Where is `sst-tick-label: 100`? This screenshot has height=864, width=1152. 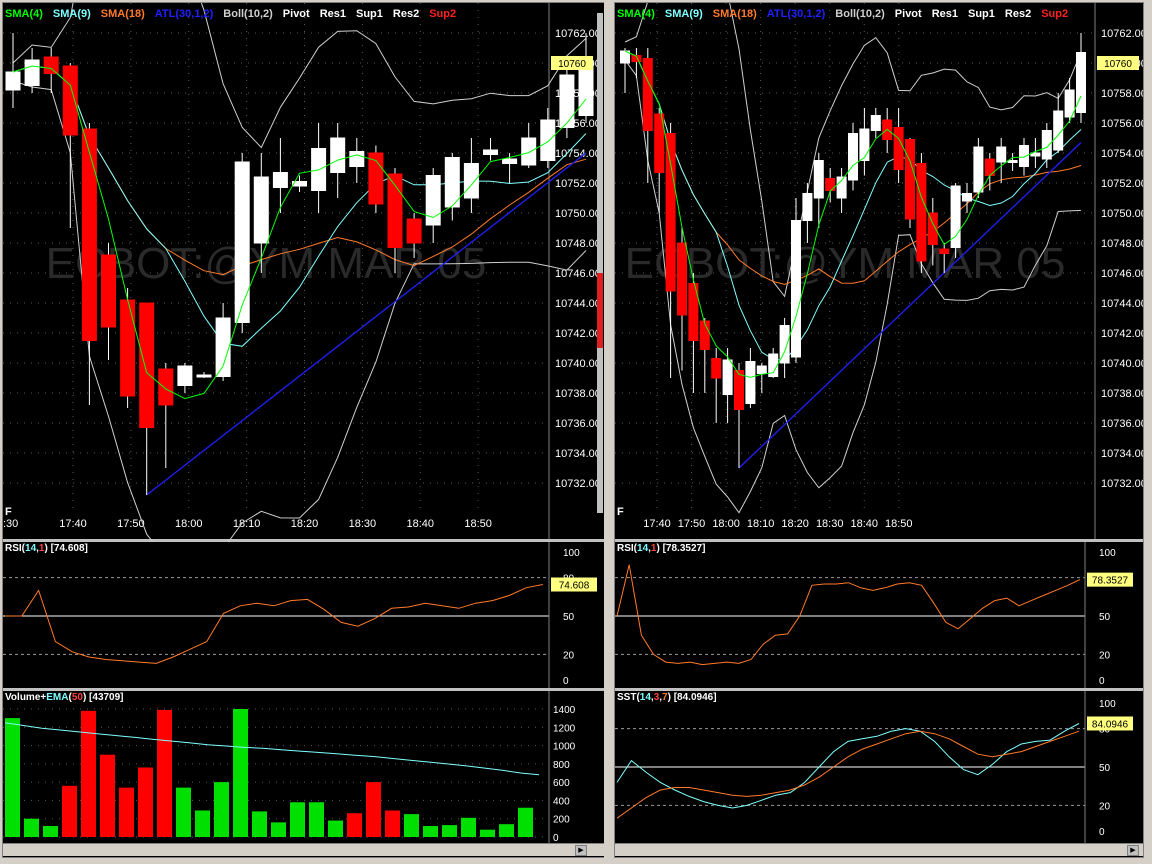
sst-tick-label: 100 is located at coordinates (1107, 704).